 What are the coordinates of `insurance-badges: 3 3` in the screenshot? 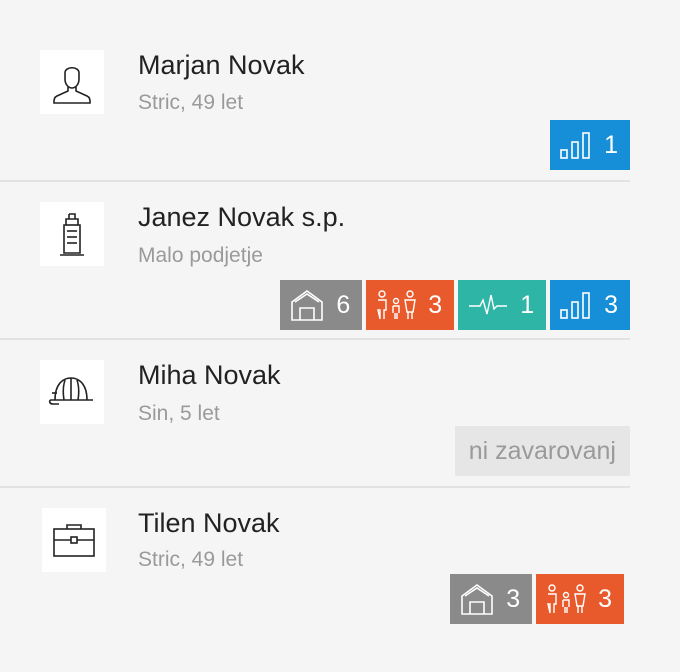 It's located at (537, 599).